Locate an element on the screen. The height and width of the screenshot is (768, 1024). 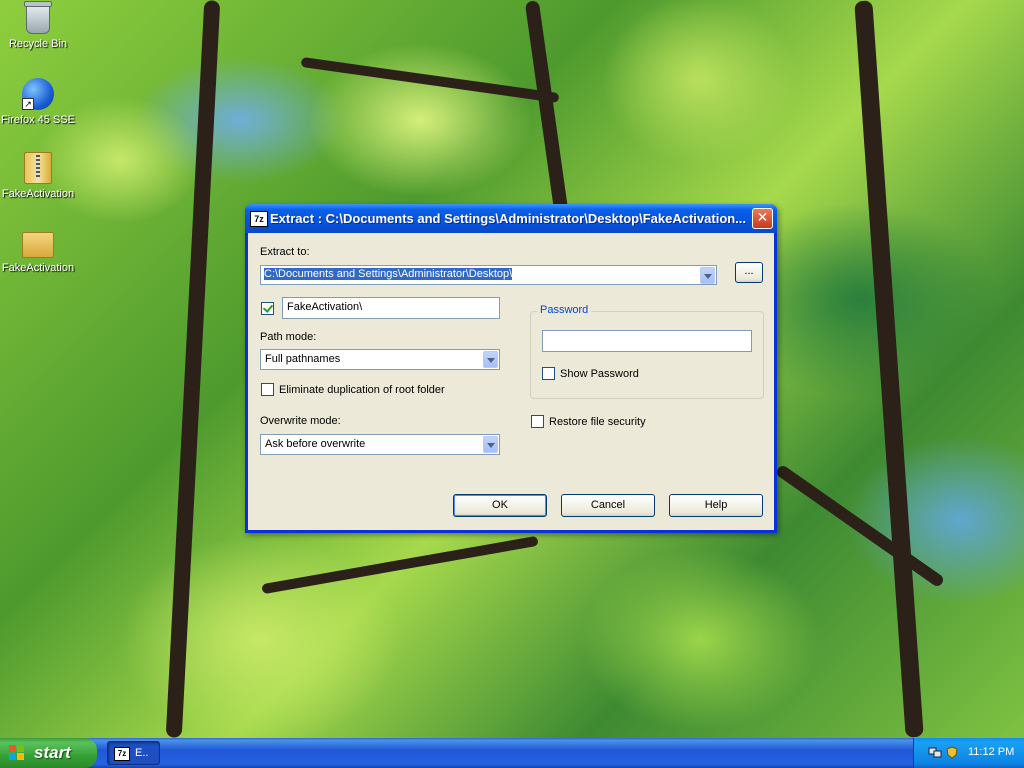
desktop-icon-firefox: ↗ Firefox 45 SSE is located at coordinates (38, 102).